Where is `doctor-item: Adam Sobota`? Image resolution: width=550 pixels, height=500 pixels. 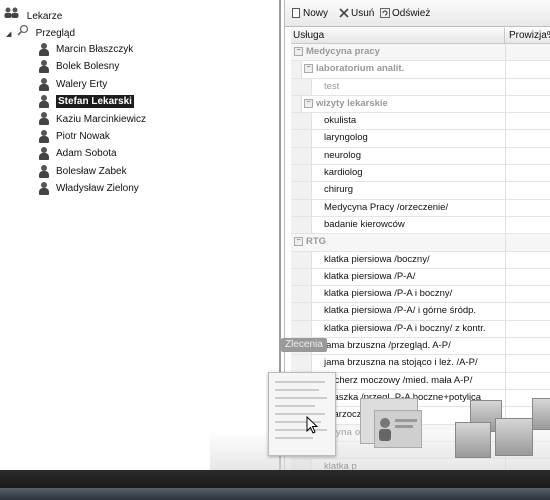 doctor-item: Adam Sobota is located at coordinates (77, 154).